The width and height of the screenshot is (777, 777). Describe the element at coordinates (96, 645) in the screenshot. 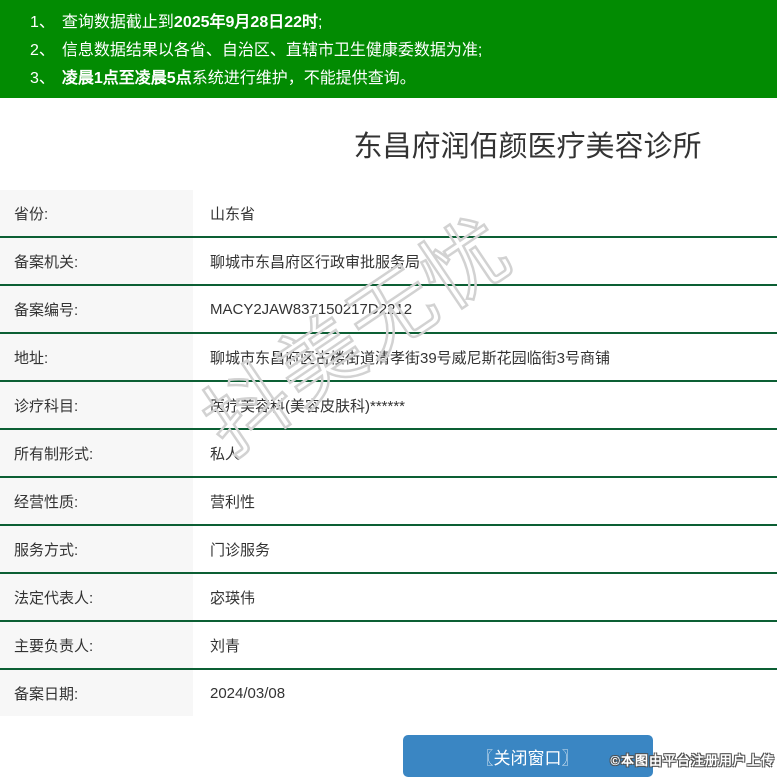

I see `field-label: 主要负责人:` at that location.